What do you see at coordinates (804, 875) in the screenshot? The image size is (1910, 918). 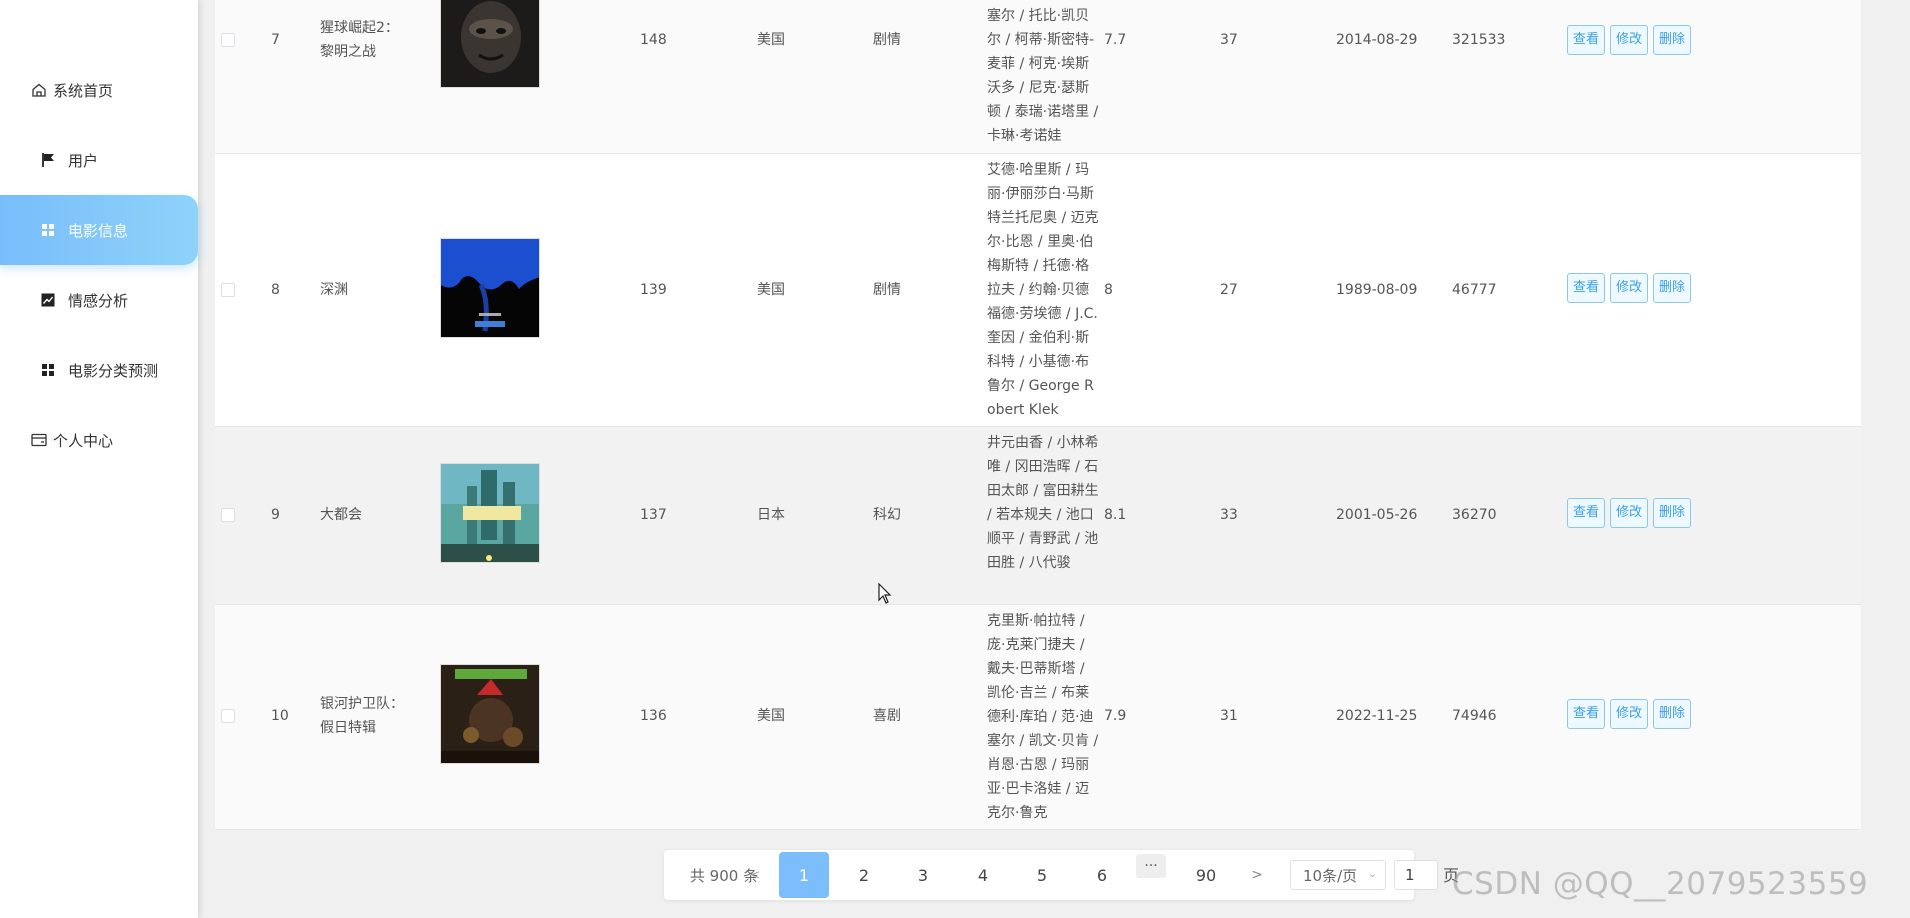 I see `page-1-button: 1` at bounding box center [804, 875].